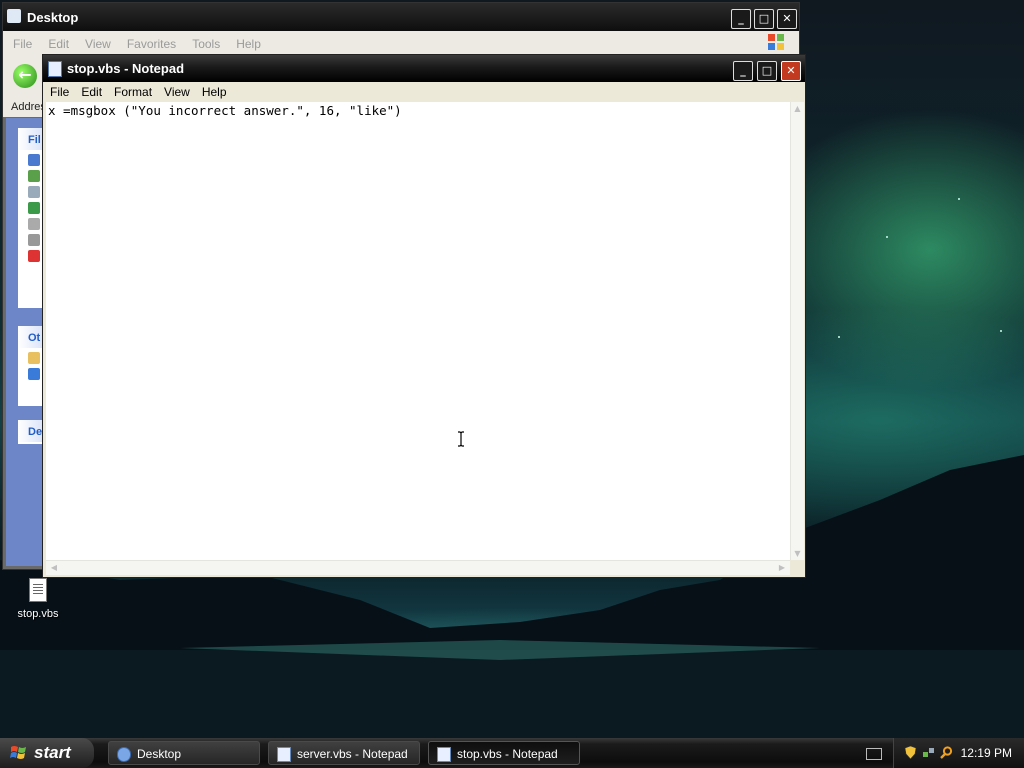 Image resolution: width=1024 pixels, height=768 pixels. Describe the element at coordinates (34, 240) in the screenshot. I see `print-task-icon` at that location.